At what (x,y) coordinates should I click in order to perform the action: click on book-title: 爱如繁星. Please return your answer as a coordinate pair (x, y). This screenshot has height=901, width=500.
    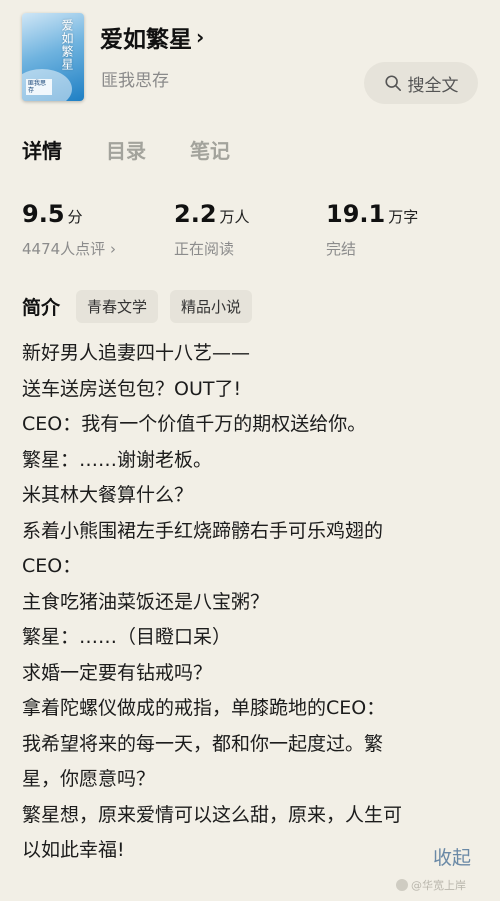
    Looking at the image, I should click on (146, 40).